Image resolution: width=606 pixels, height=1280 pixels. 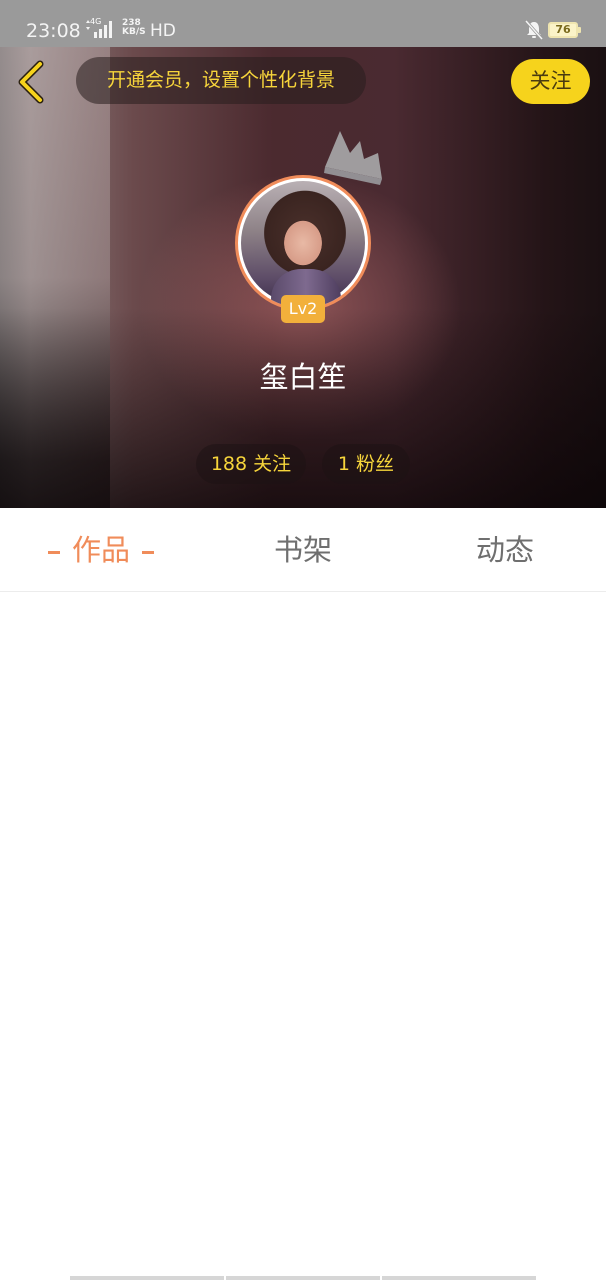 What do you see at coordinates (53, 552) in the screenshot?
I see `active-dash-left` at bounding box center [53, 552].